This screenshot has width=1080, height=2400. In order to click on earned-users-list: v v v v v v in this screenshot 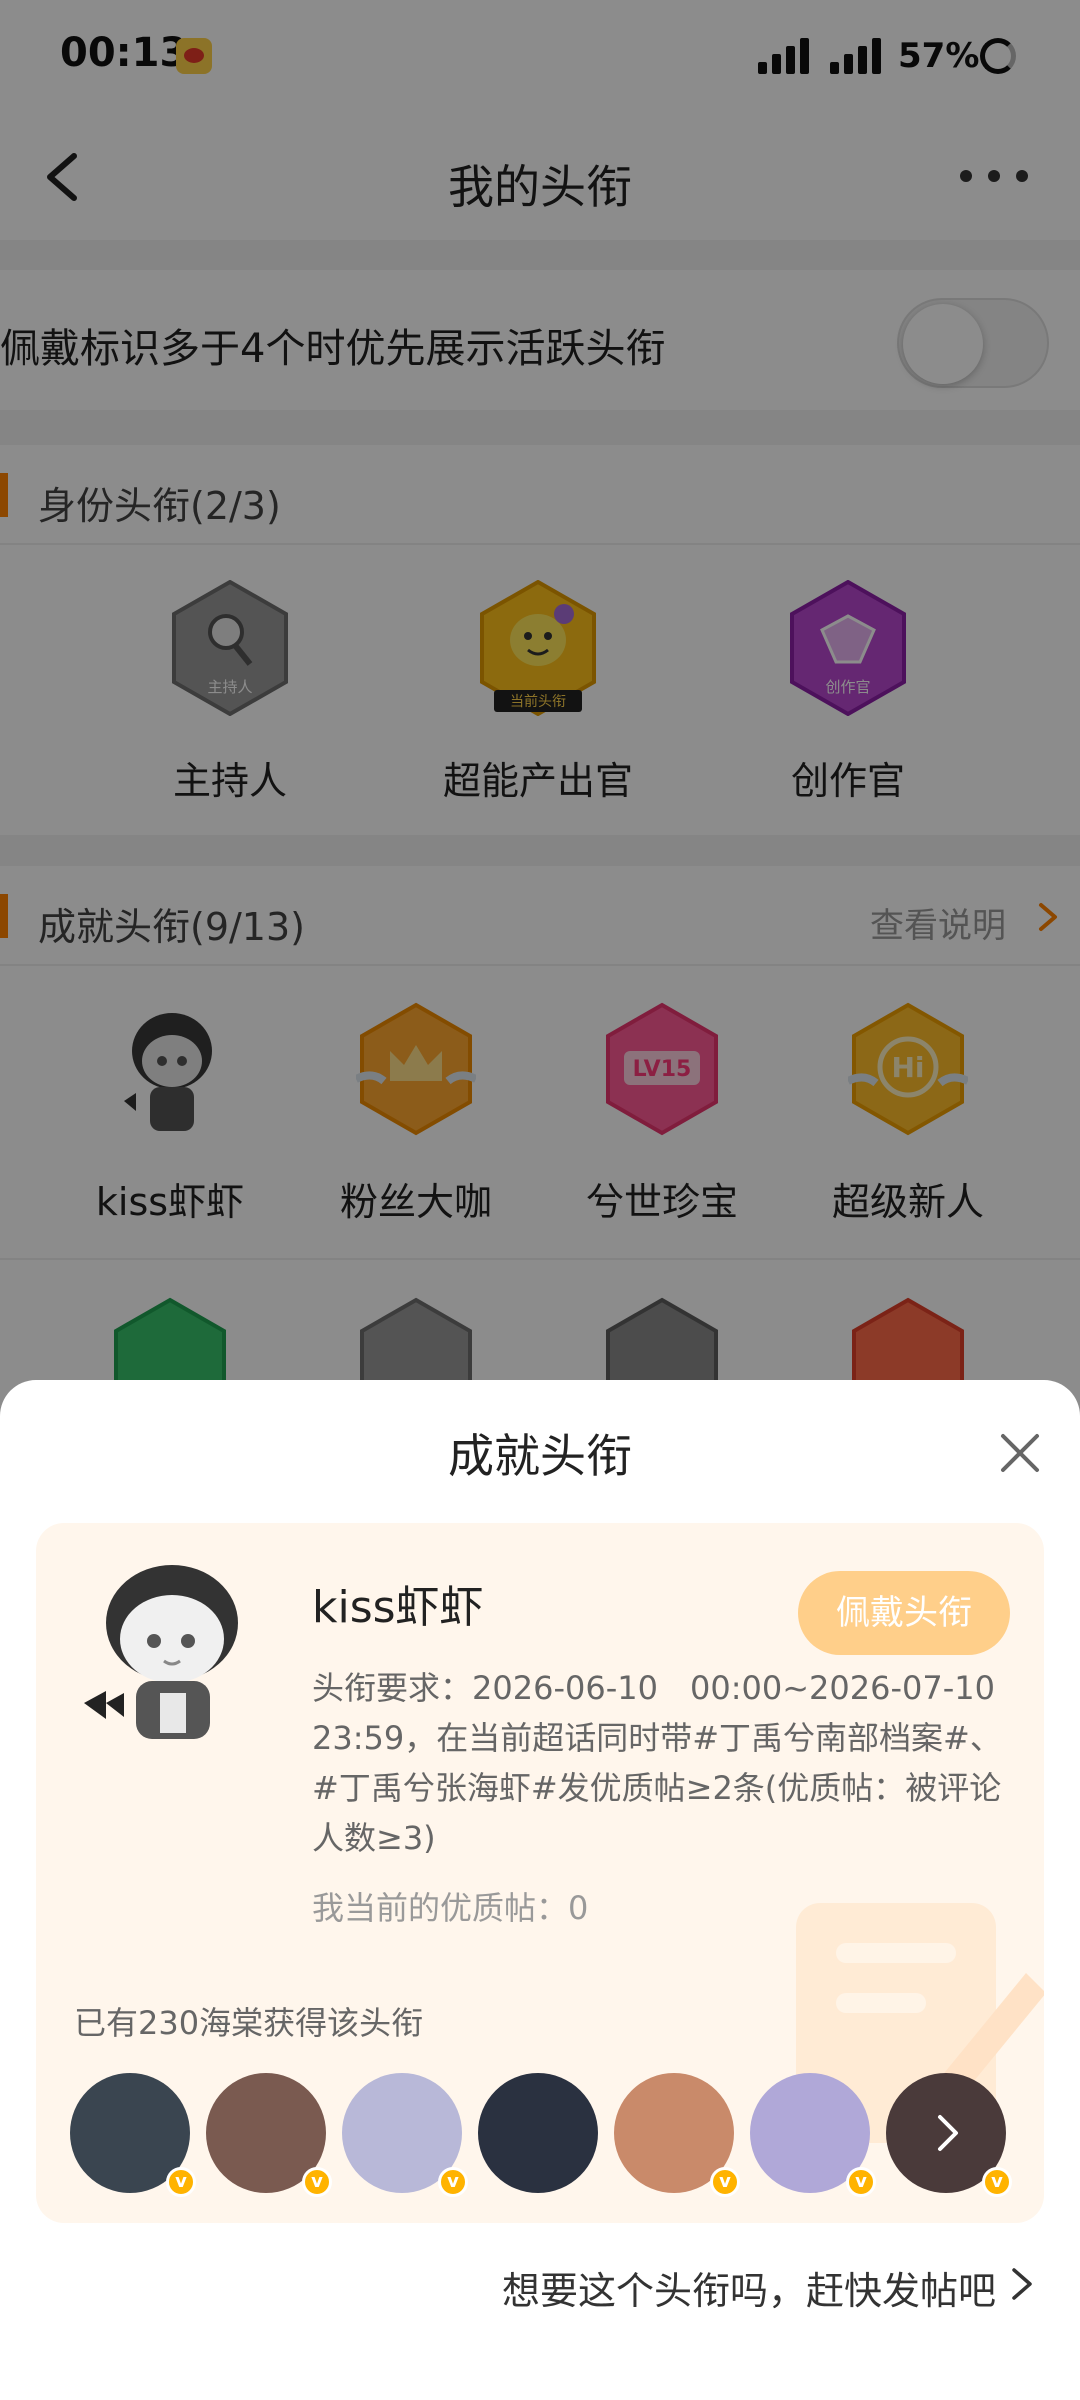, I will do `click(550, 2138)`.